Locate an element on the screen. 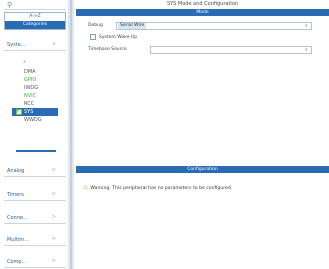 The image size is (329, 269). list-item-label: NVIC is located at coordinates (30, 96).